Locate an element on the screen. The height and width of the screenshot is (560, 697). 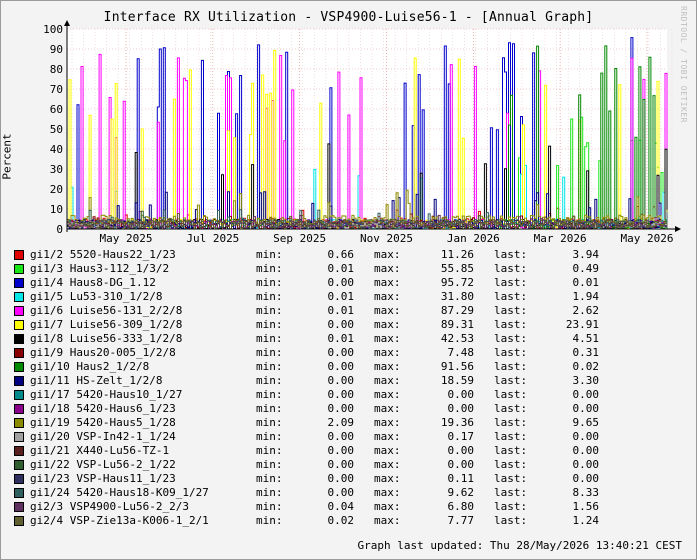
legend-max-value: 6.80 is located at coordinates (461, 506).